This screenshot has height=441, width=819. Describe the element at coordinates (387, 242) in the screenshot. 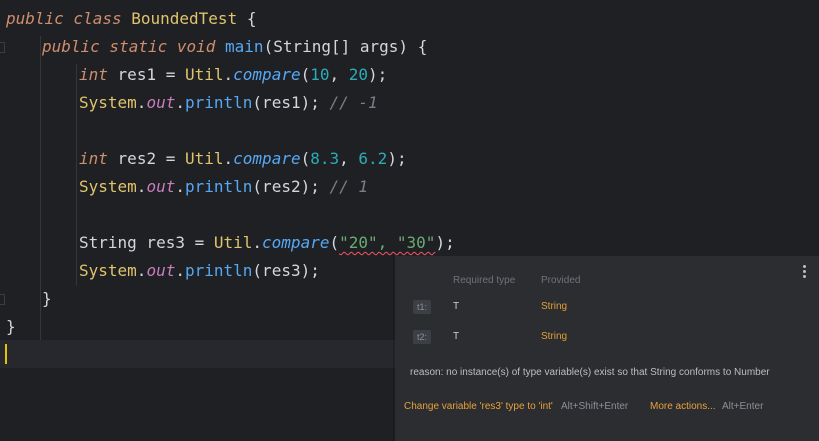

I see `error-string-args: "20", "30"` at that location.